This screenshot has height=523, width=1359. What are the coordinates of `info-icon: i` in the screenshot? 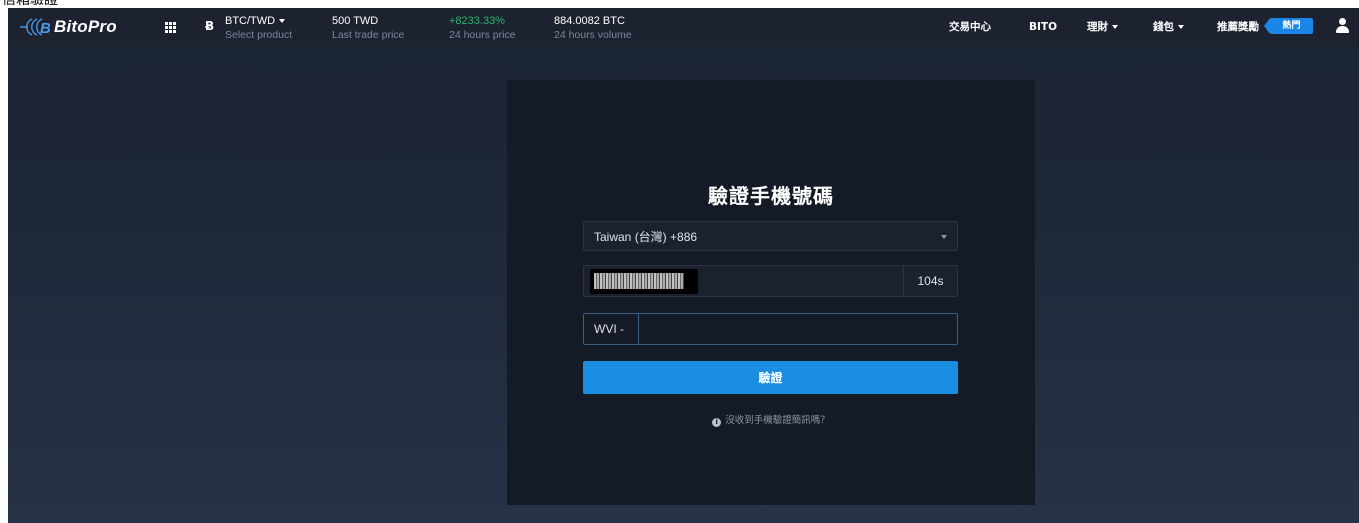 It's located at (717, 422).